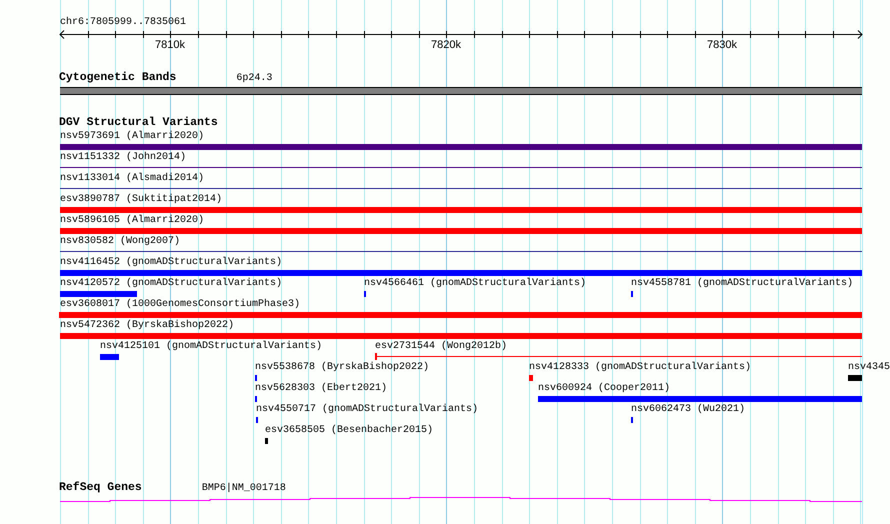 This screenshot has height=524, width=890. What do you see at coordinates (254, 79) in the screenshot?
I see `band-label: 6p24.3` at bounding box center [254, 79].